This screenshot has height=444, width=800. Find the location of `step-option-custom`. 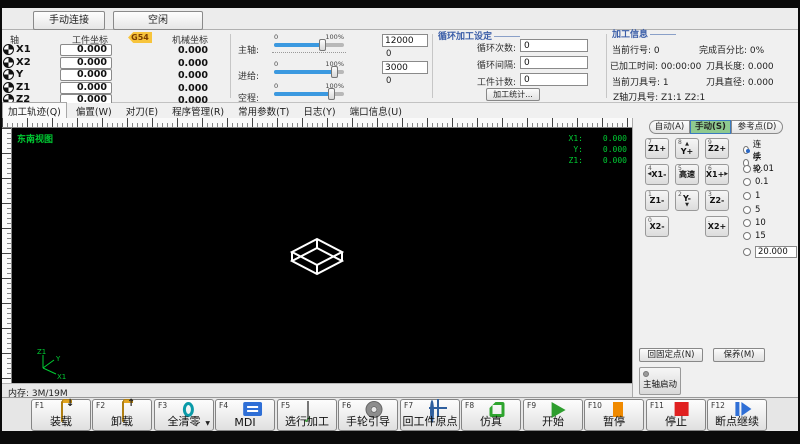

step-option-custom is located at coordinates (747, 252).